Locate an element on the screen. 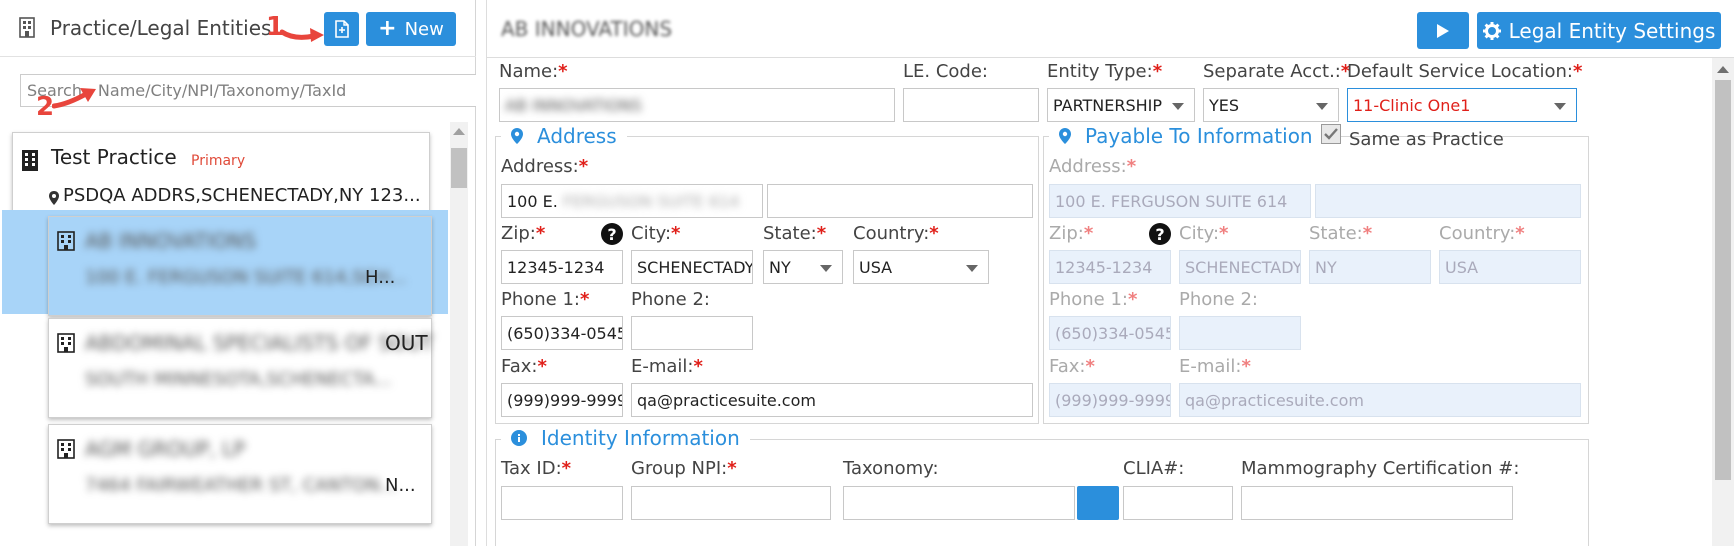 The height and width of the screenshot is (546, 1734). new-button: + New is located at coordinates (411, 29).